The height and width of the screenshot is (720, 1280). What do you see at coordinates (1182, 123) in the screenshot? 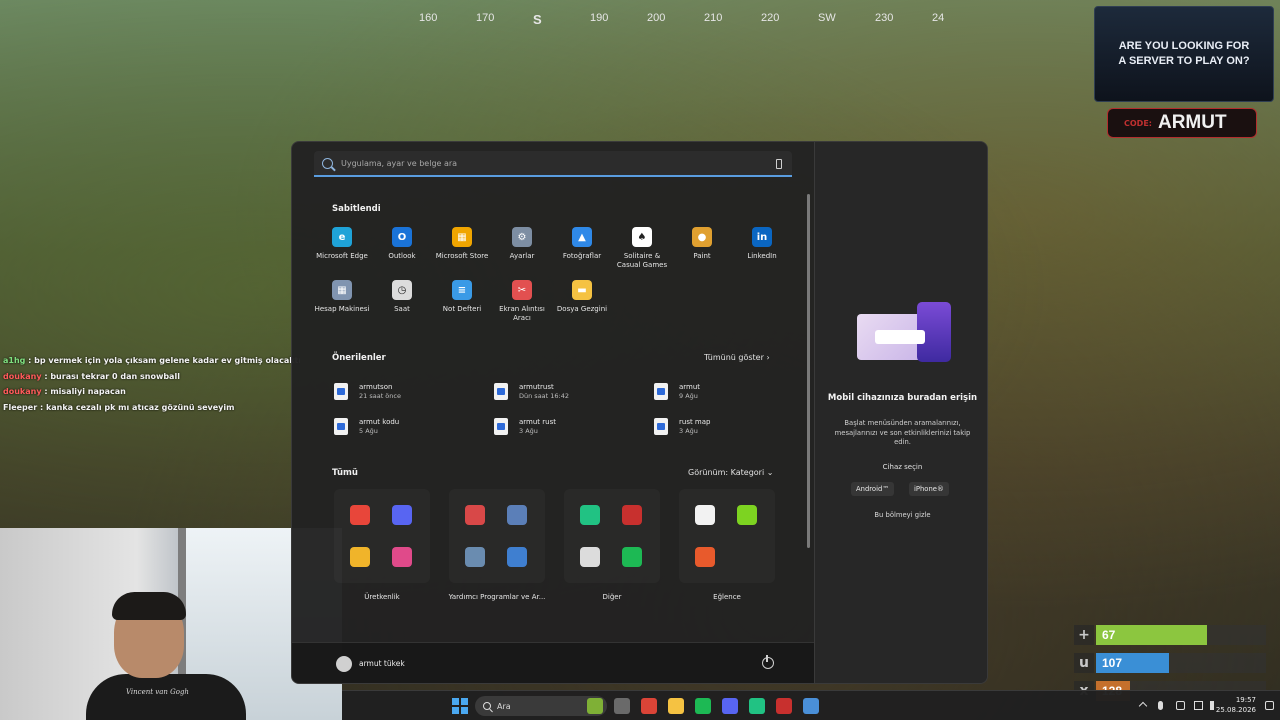
I see `code-banner: CODE: ARMUT` at bounding box center [1182, 123].